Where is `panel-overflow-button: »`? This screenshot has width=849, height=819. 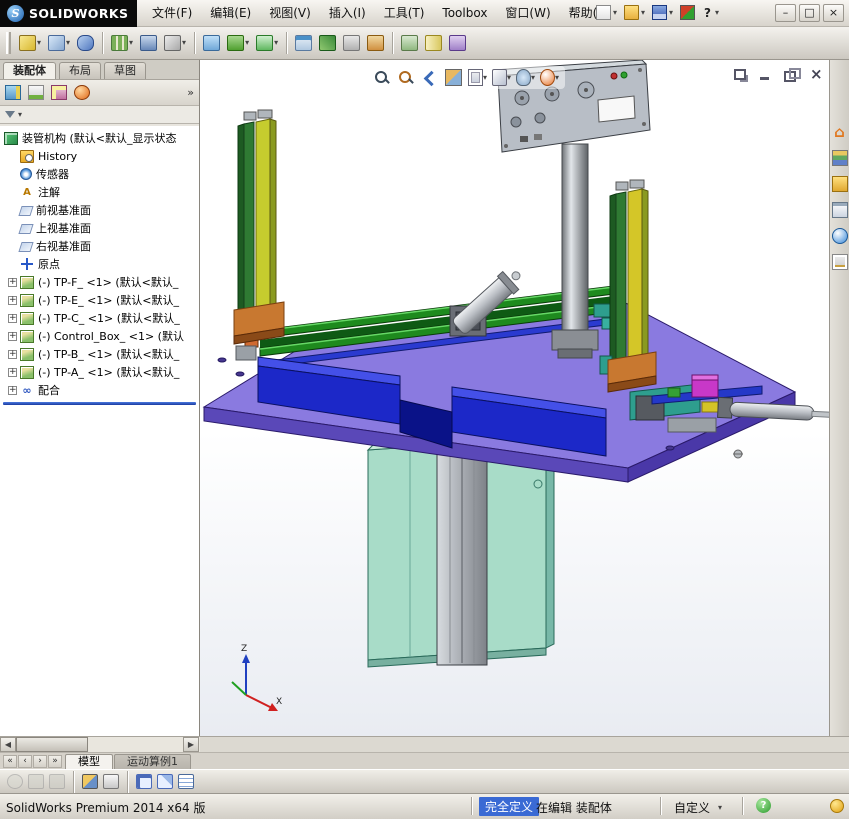
panel-overflow-button: » is located at coordinates (190, 92).